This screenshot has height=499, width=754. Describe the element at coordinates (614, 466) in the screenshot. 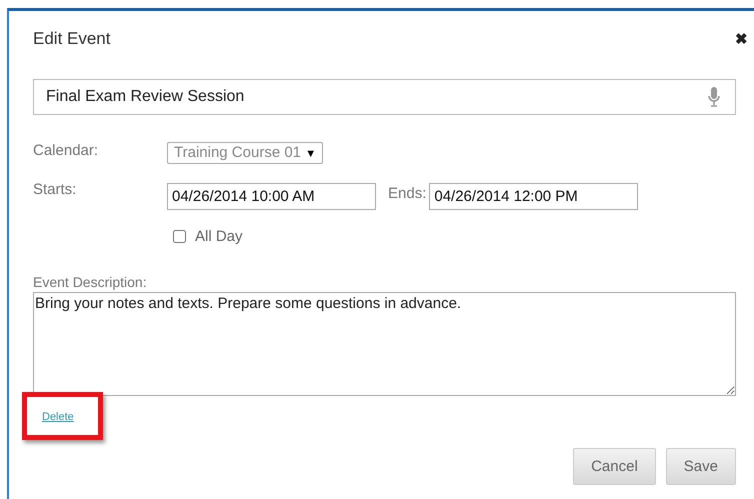

I see `dialog-button: Cancel` at that location.